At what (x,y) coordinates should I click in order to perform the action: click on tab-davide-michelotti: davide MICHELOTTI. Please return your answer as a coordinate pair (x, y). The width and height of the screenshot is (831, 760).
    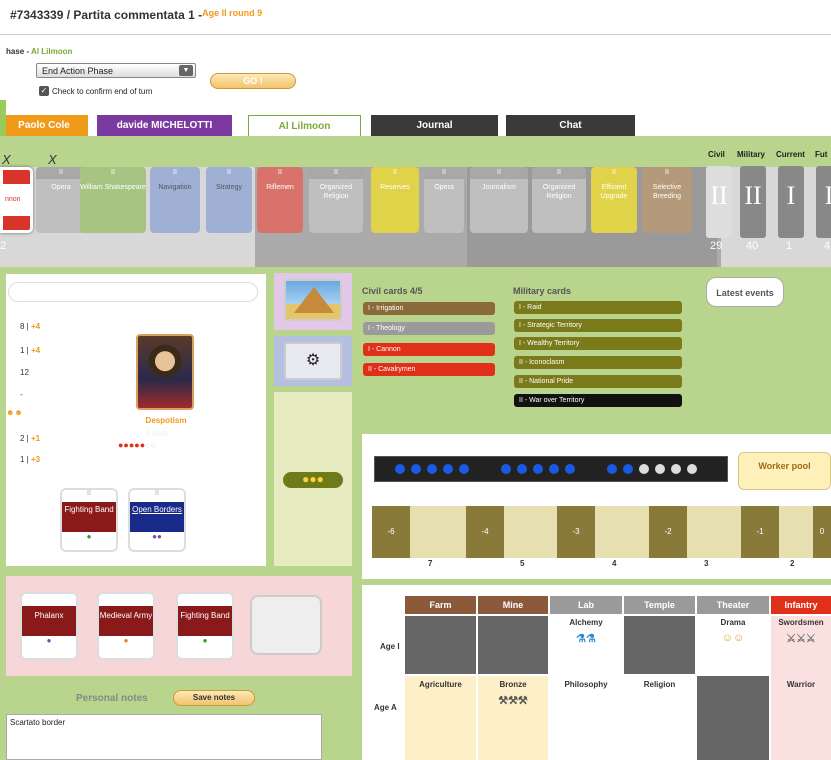
    Looking at the image, I should click on (164, 125).